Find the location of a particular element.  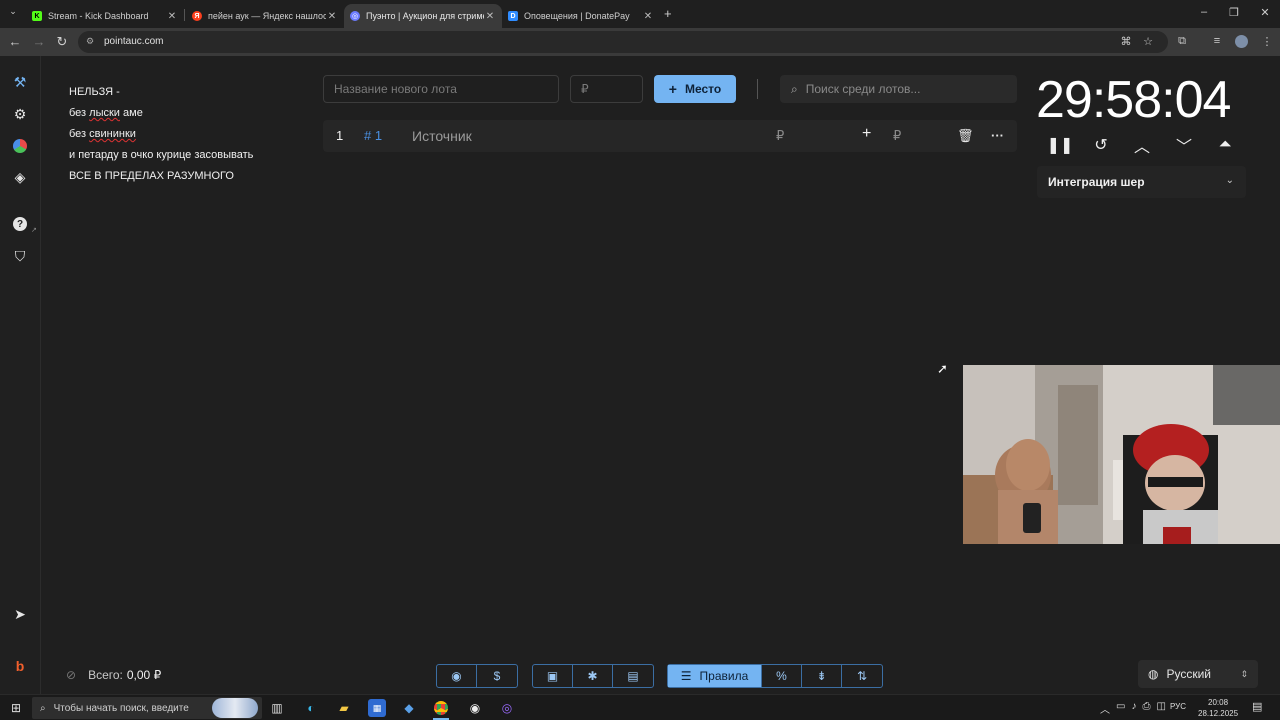

layers-icon: ◈ is located at coordinates (20, 177).